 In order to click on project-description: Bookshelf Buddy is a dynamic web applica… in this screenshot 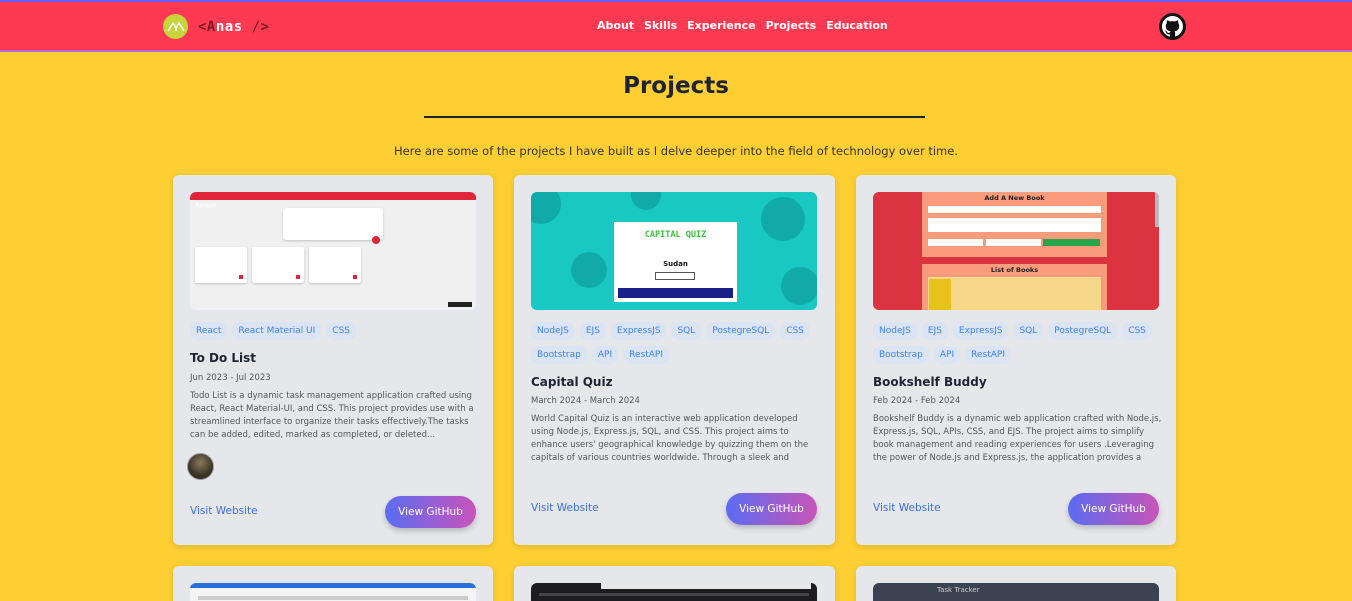, I will do `click(1017, 438)`.